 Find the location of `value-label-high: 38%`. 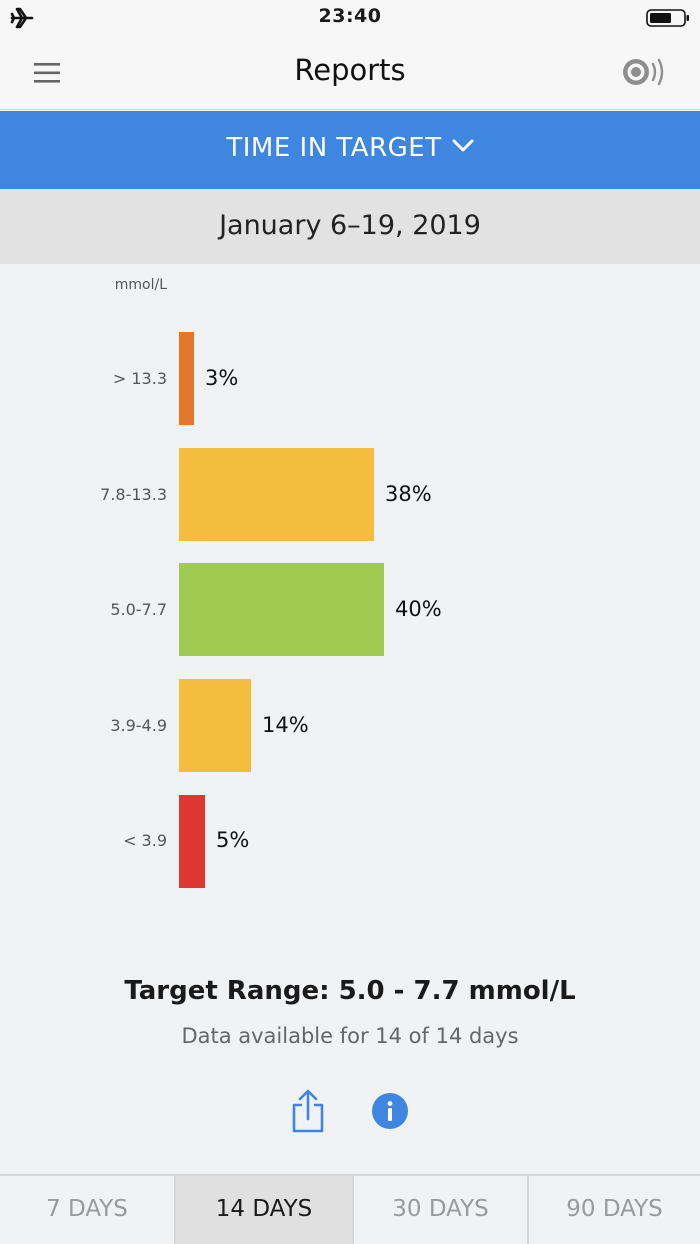

value-label-high: 38% is located at coordinates (408, 494).